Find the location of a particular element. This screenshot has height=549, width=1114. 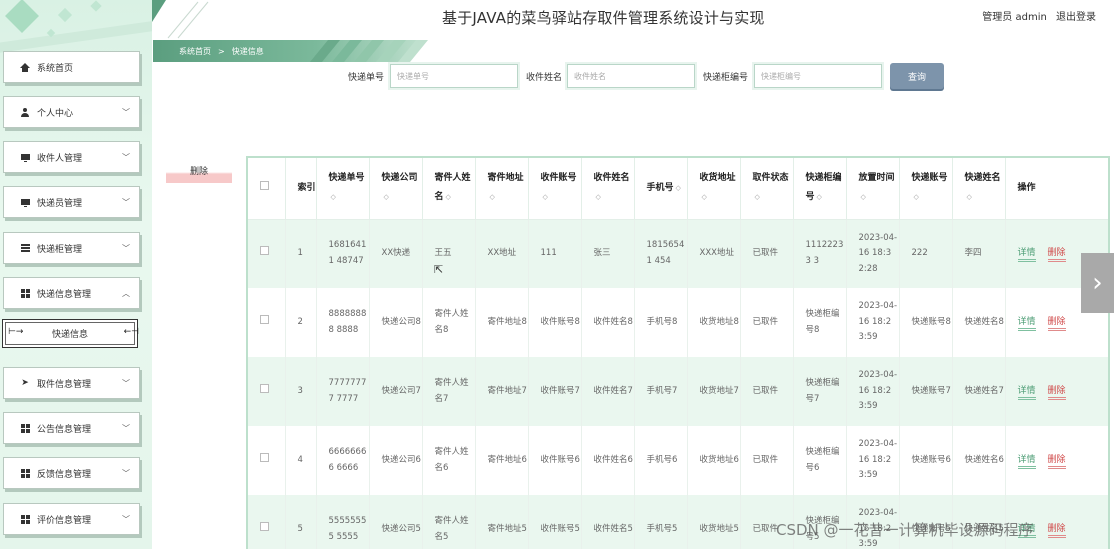

table-cell: 快递柜编号7 is located at coordinates (820, 391).